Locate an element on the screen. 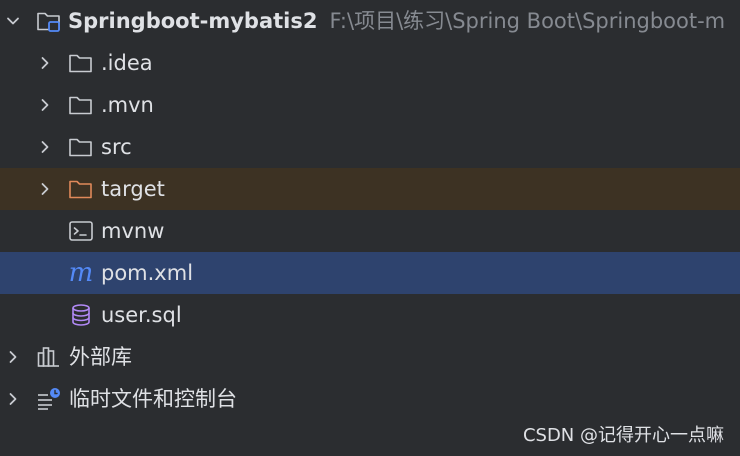 The width and height of the screenshot is (740, 456). module-folder-icon is located at coordinates (49, 21).